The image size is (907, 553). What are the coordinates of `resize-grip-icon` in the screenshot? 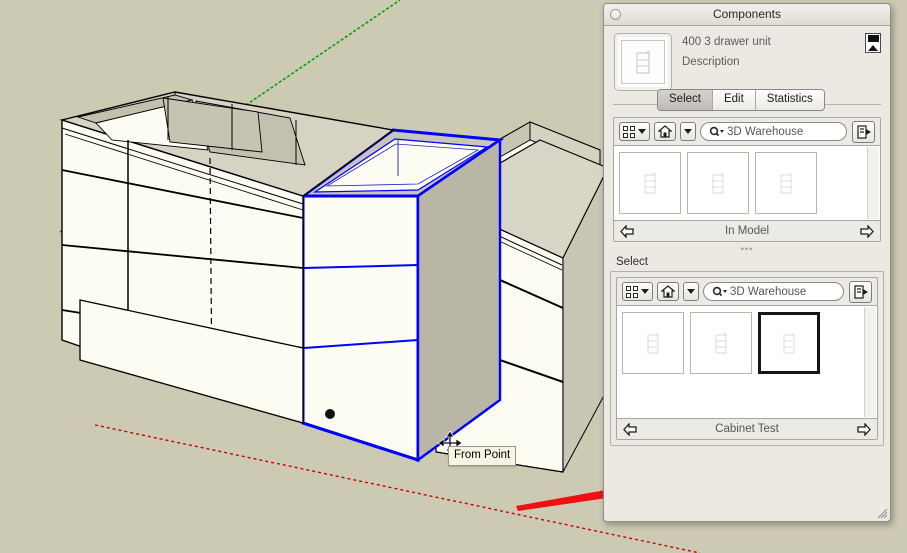 It's located at (881, 512).